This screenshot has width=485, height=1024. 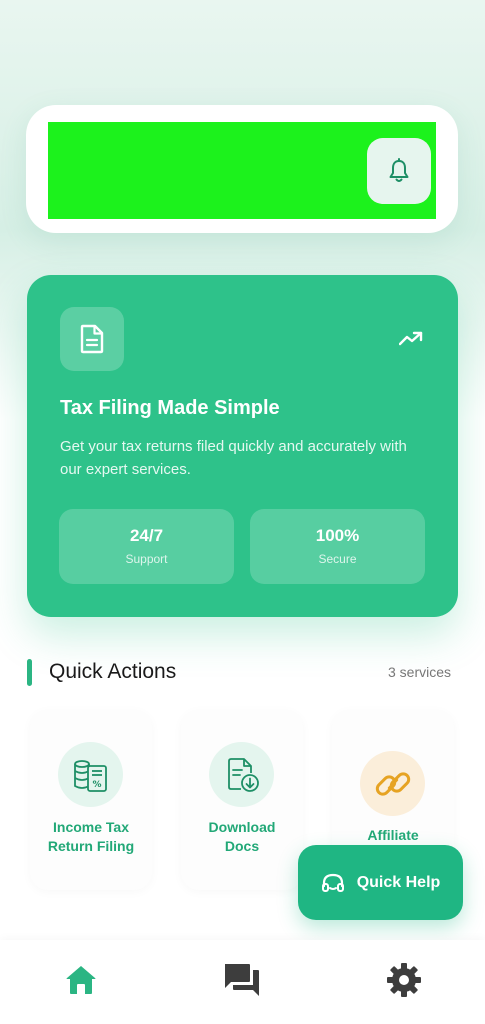 What do you see at coordinates (420, 672) in the screenshot?
I see `services-count: 3 services` at bounding box center [420, 672].